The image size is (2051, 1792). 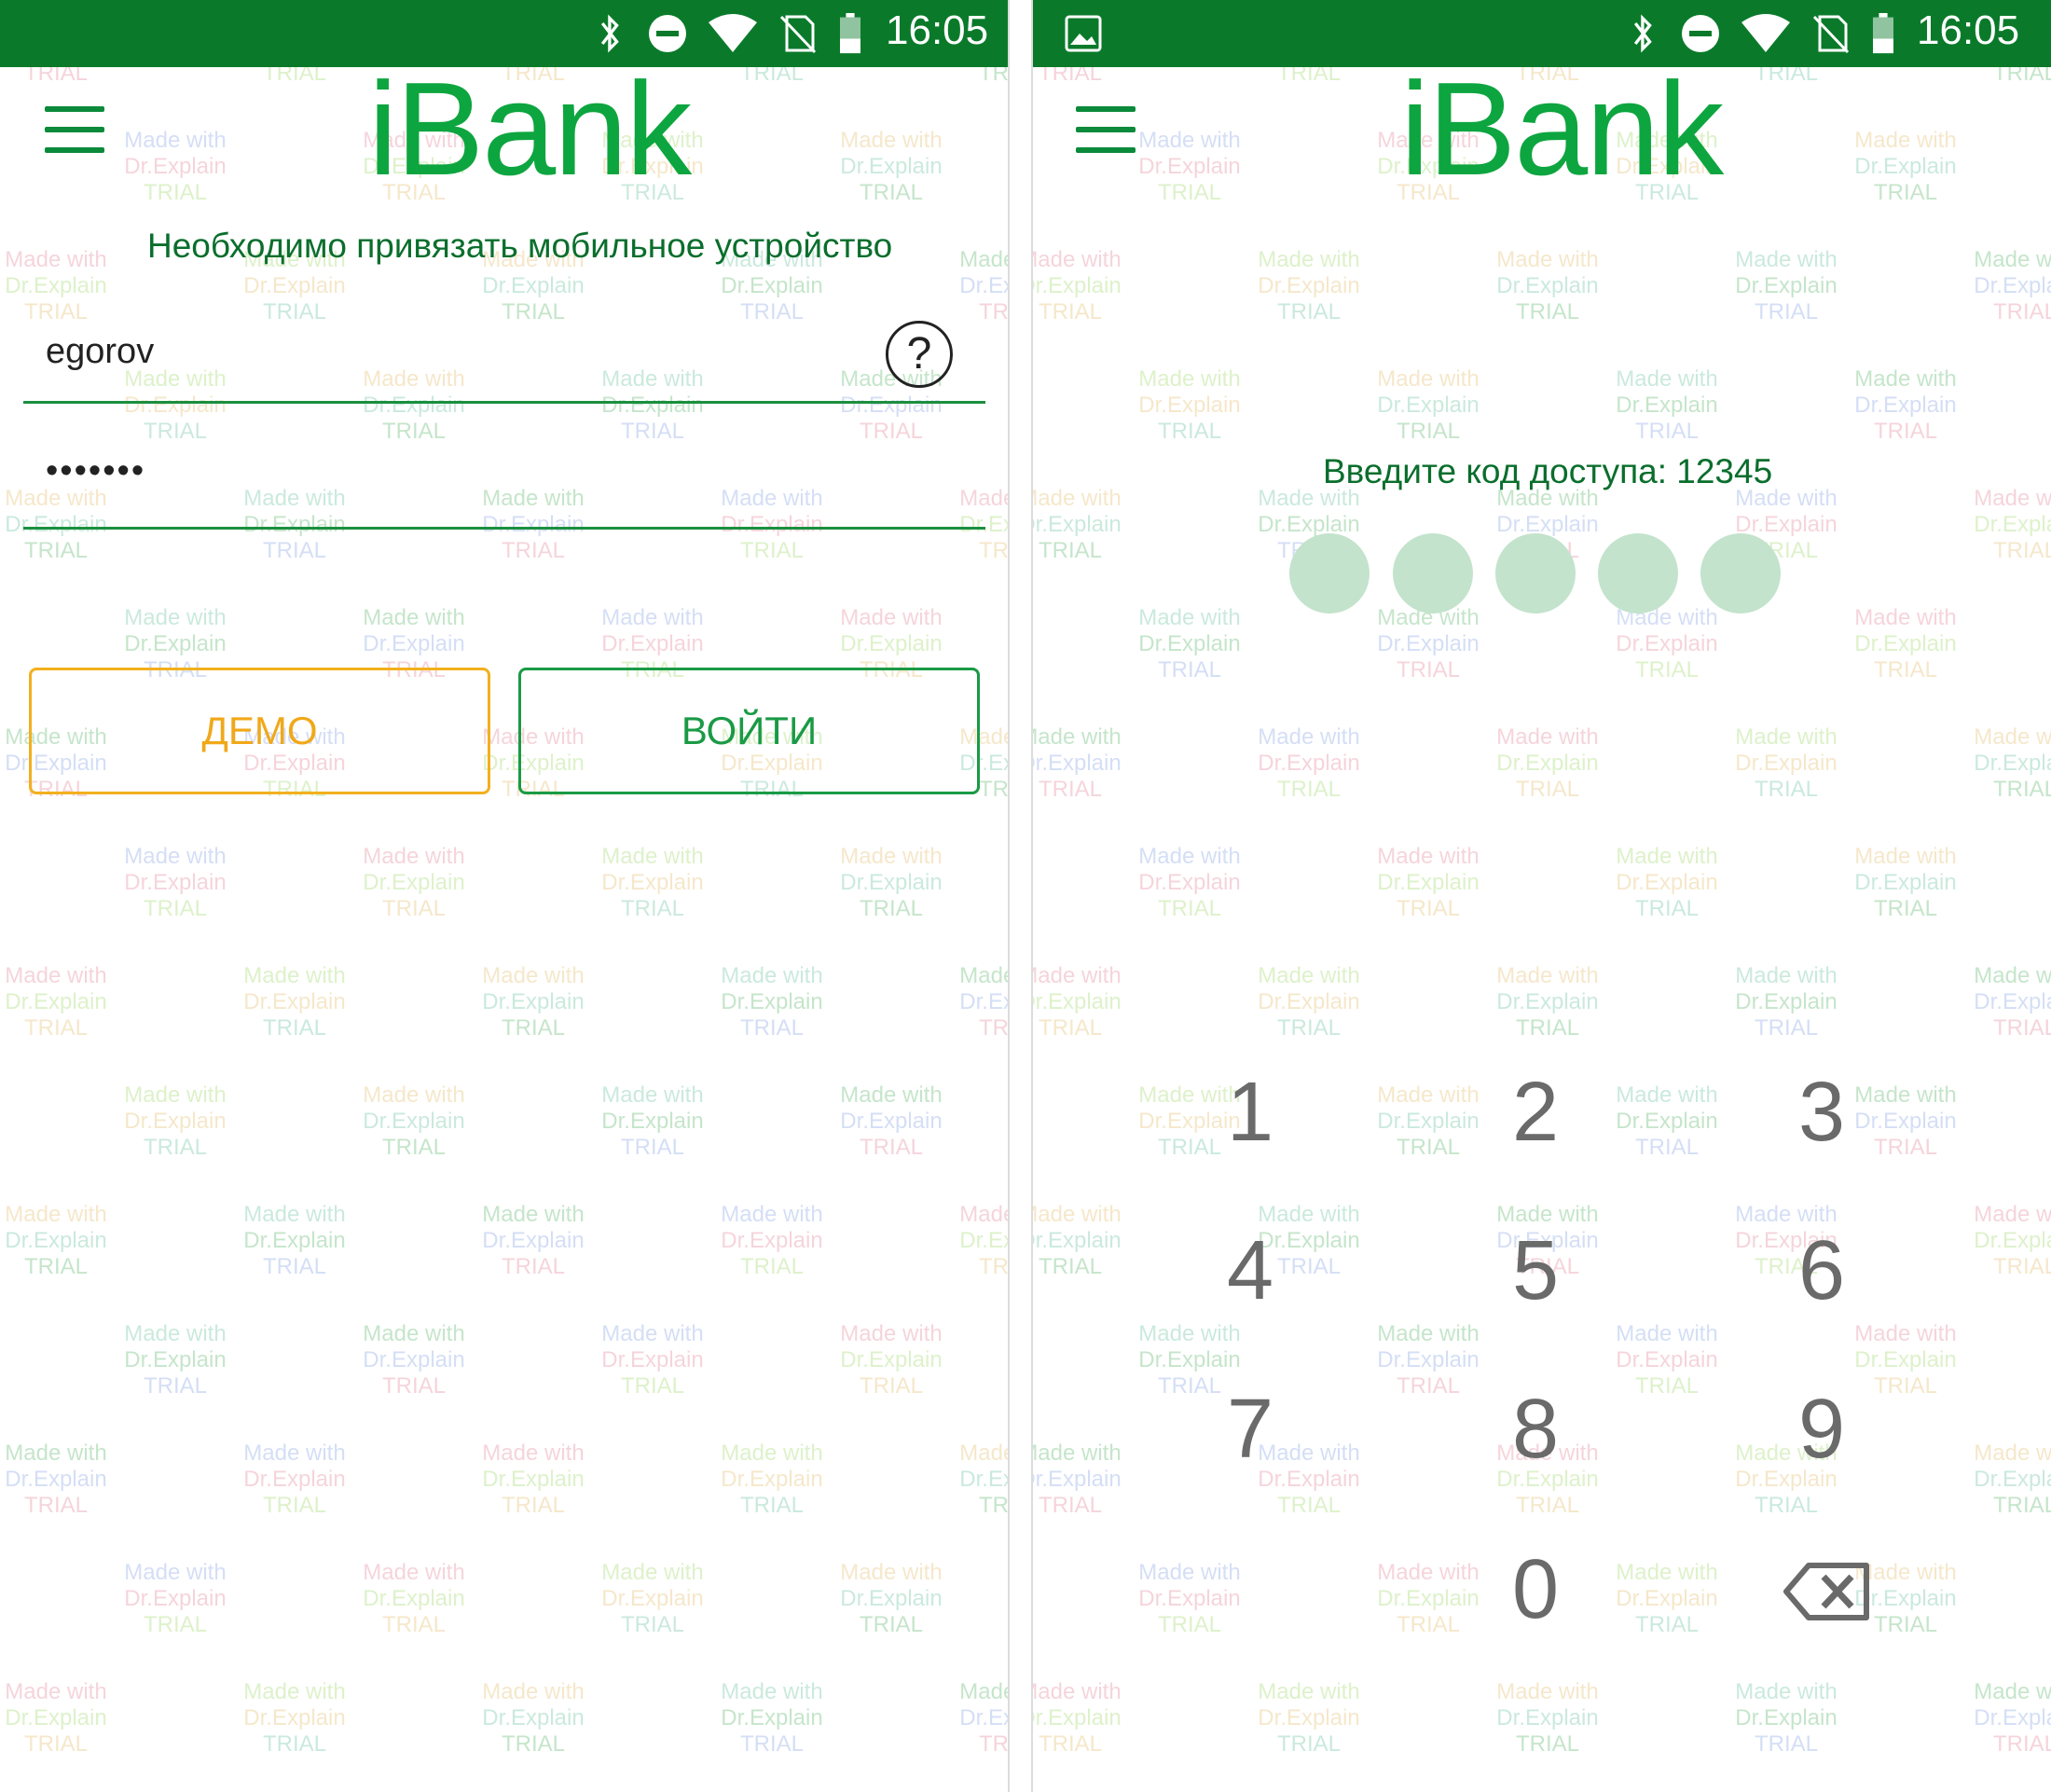 What do you see at coordinates (1827, 1591) in the screenshot?
I see `backspace-icon` at bounding box center [1827, 1591].